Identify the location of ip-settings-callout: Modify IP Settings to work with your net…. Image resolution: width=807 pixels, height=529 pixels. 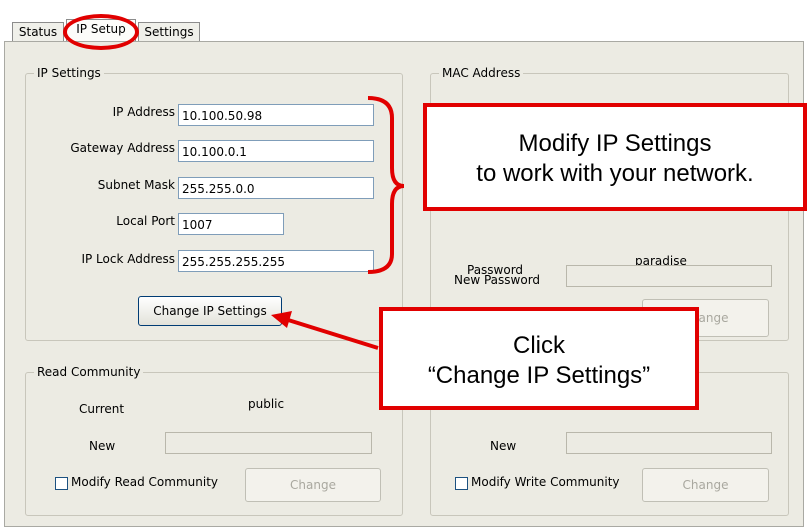
(615, 157).